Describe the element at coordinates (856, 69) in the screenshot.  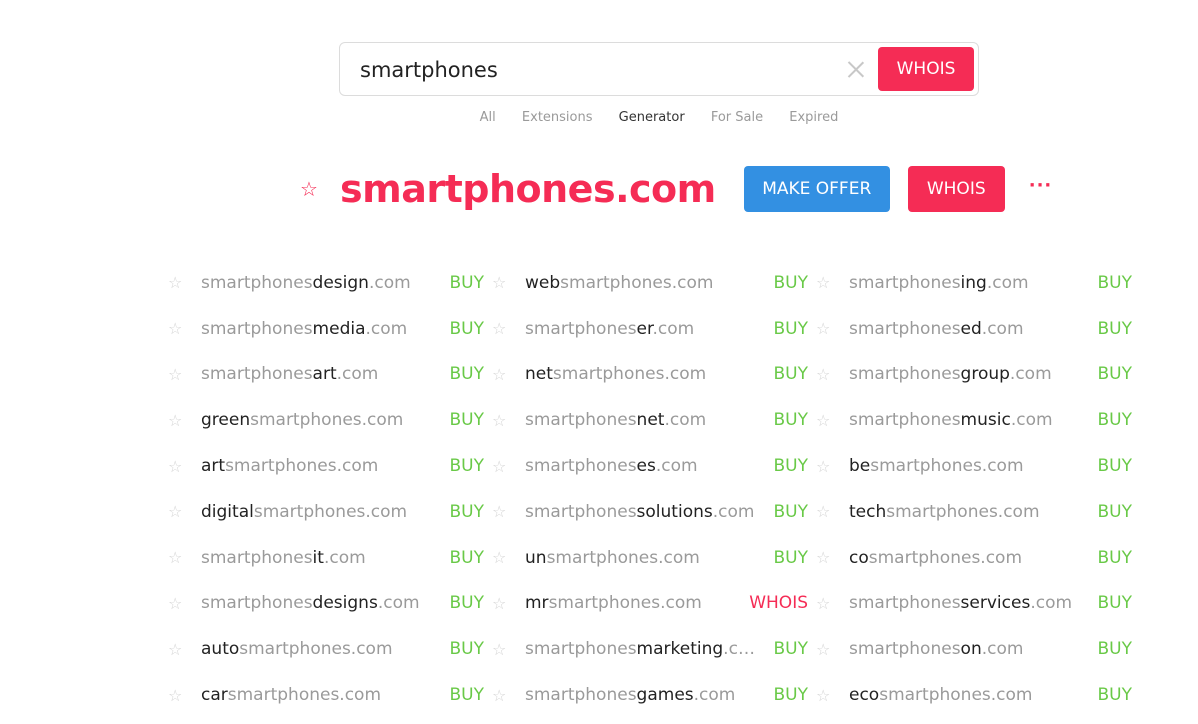
I see `clear-icon` at that location.